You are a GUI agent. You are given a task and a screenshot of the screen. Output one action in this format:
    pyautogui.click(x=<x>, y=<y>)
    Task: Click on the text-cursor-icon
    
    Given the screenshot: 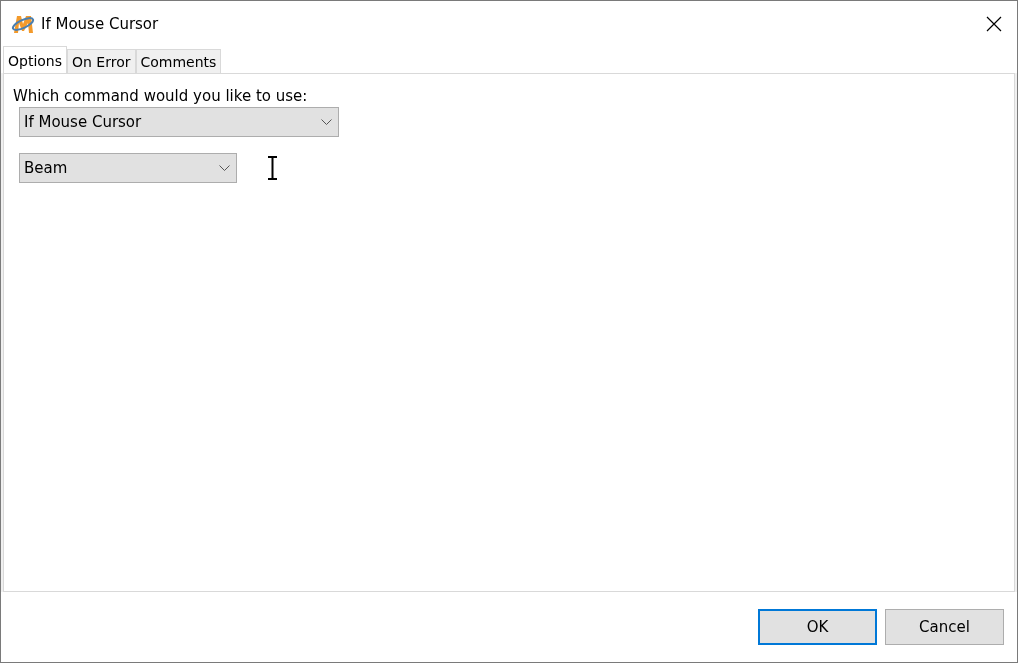 What is the action you would take?
    pyautogui.click(x=272, y=168)
    